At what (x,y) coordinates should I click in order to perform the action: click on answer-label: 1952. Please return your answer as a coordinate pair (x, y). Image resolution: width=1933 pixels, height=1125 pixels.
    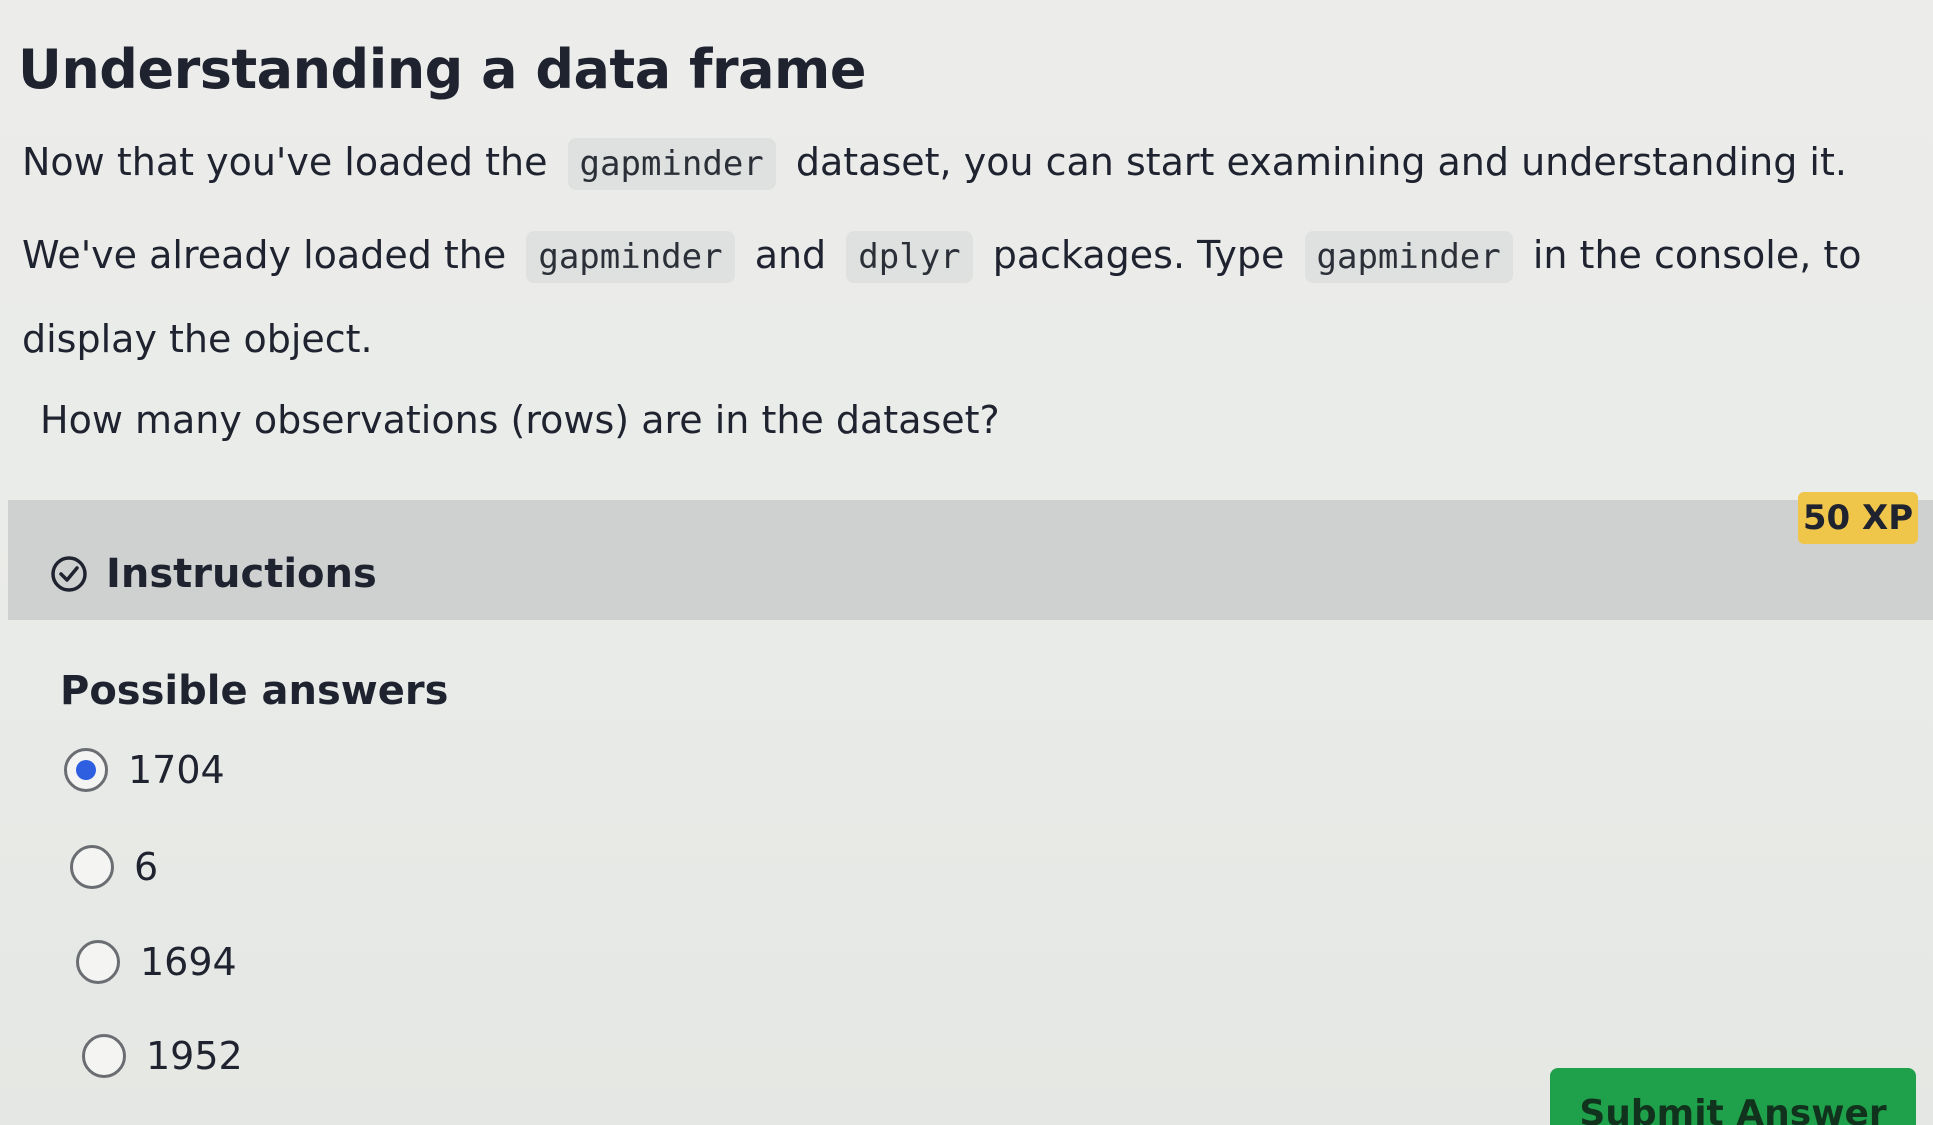
    Looking at the image, I should click on (194, 1056).